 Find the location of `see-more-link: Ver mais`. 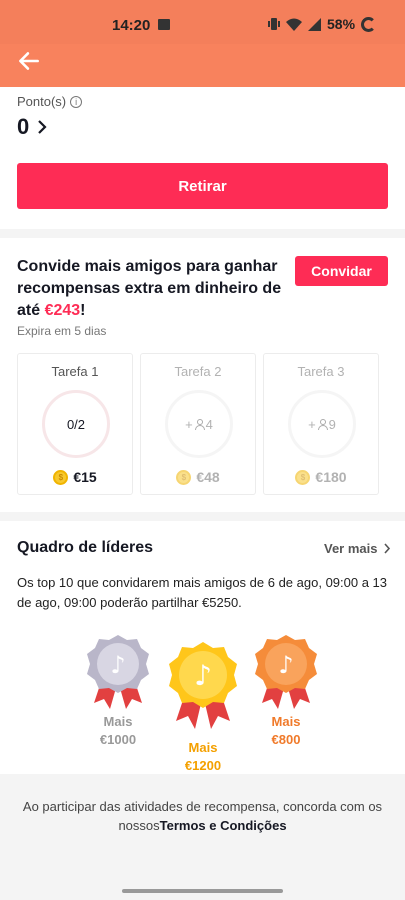

see-more-link: Ver mais is located at coordinates (357, 548).